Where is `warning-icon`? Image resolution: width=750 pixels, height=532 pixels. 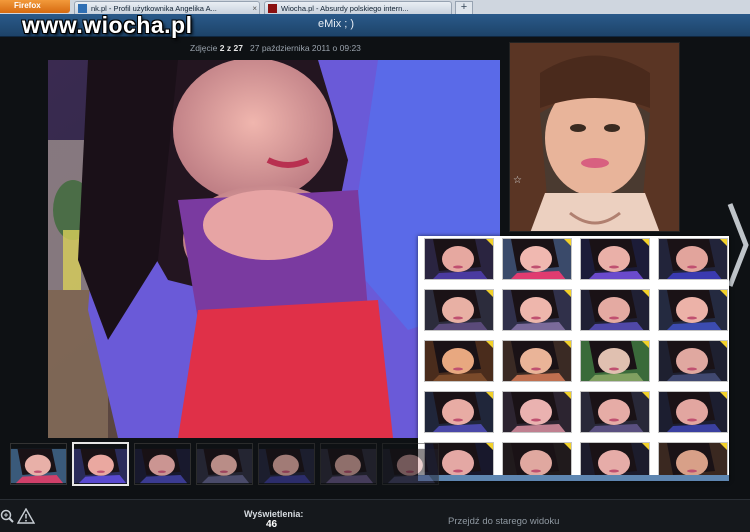
warning-icon is located at coordinates (26, 516).